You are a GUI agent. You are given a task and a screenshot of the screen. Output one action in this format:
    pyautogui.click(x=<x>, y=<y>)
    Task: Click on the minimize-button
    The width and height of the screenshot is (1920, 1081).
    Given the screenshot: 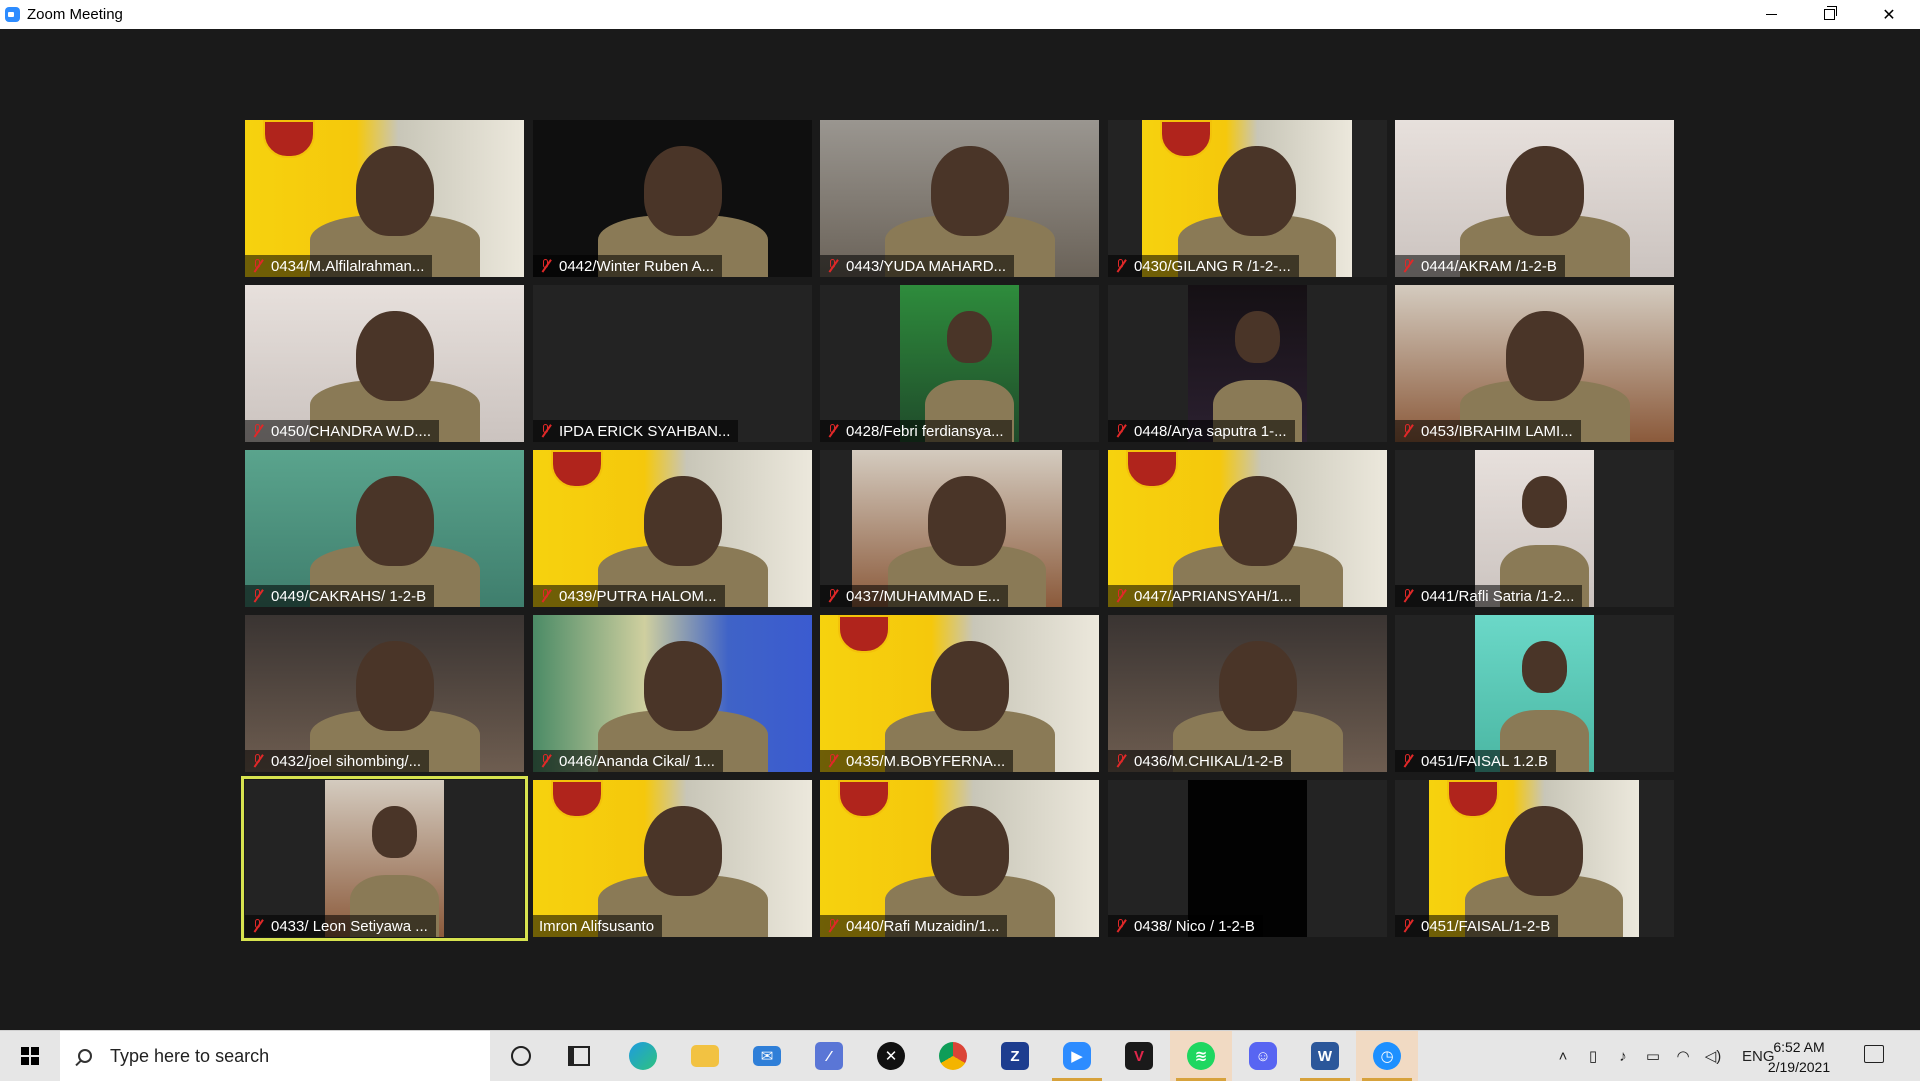 What is the action you would take?
    pyautogui.click(x=1771, y=14)
    